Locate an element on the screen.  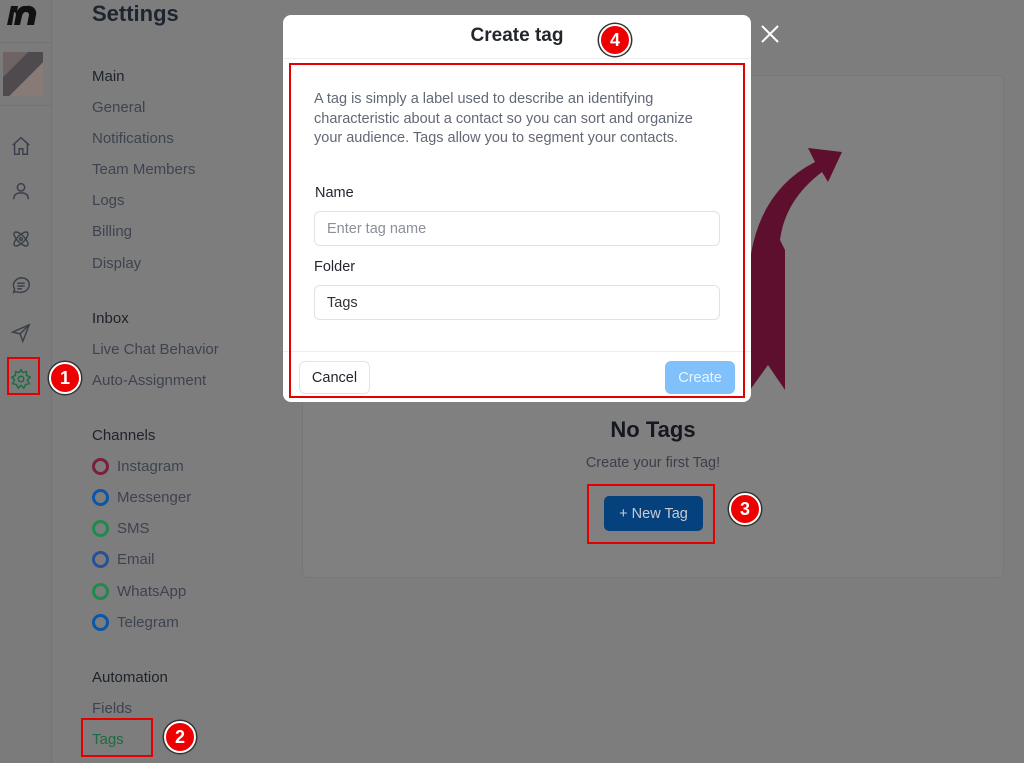
nav-item-email: Email is located at coordinates (123, 559).